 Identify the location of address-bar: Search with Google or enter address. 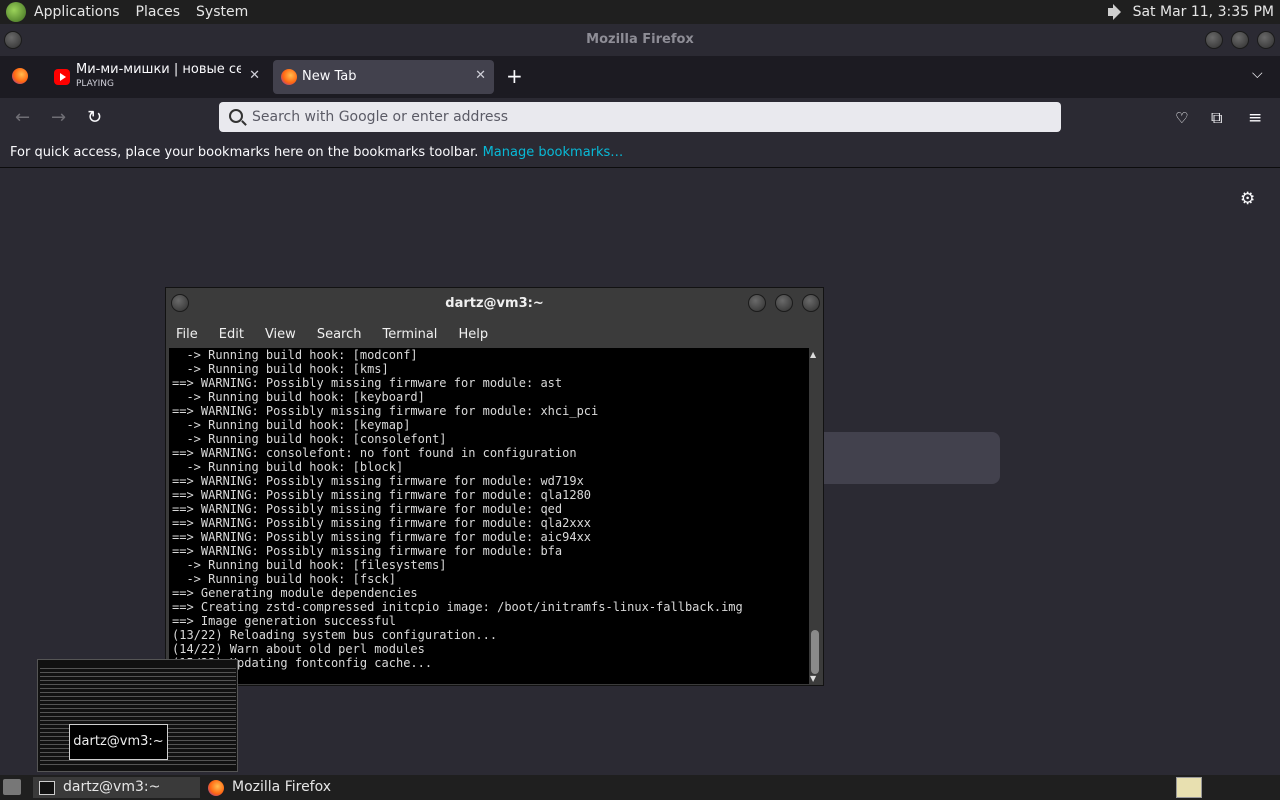
(640, 117).